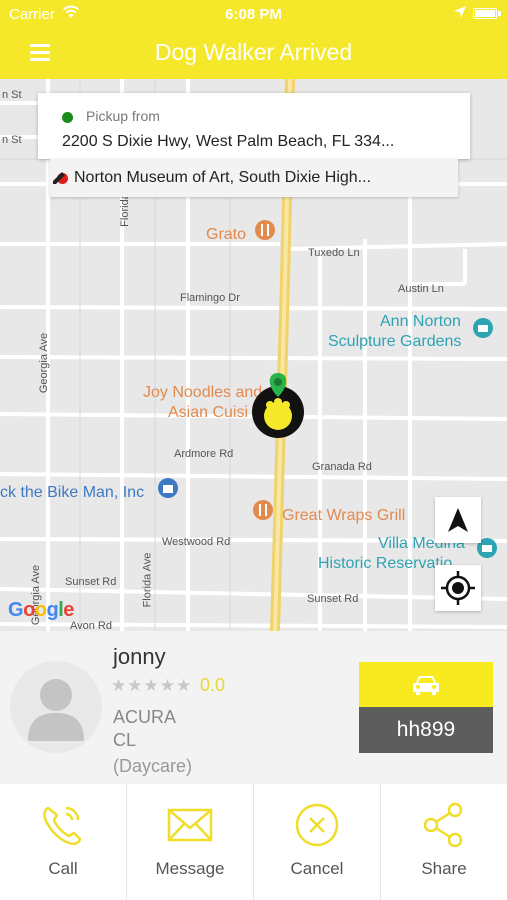 This screenshot has width=507, height=900. I want to click on message-button: Message, so click(189, 842).